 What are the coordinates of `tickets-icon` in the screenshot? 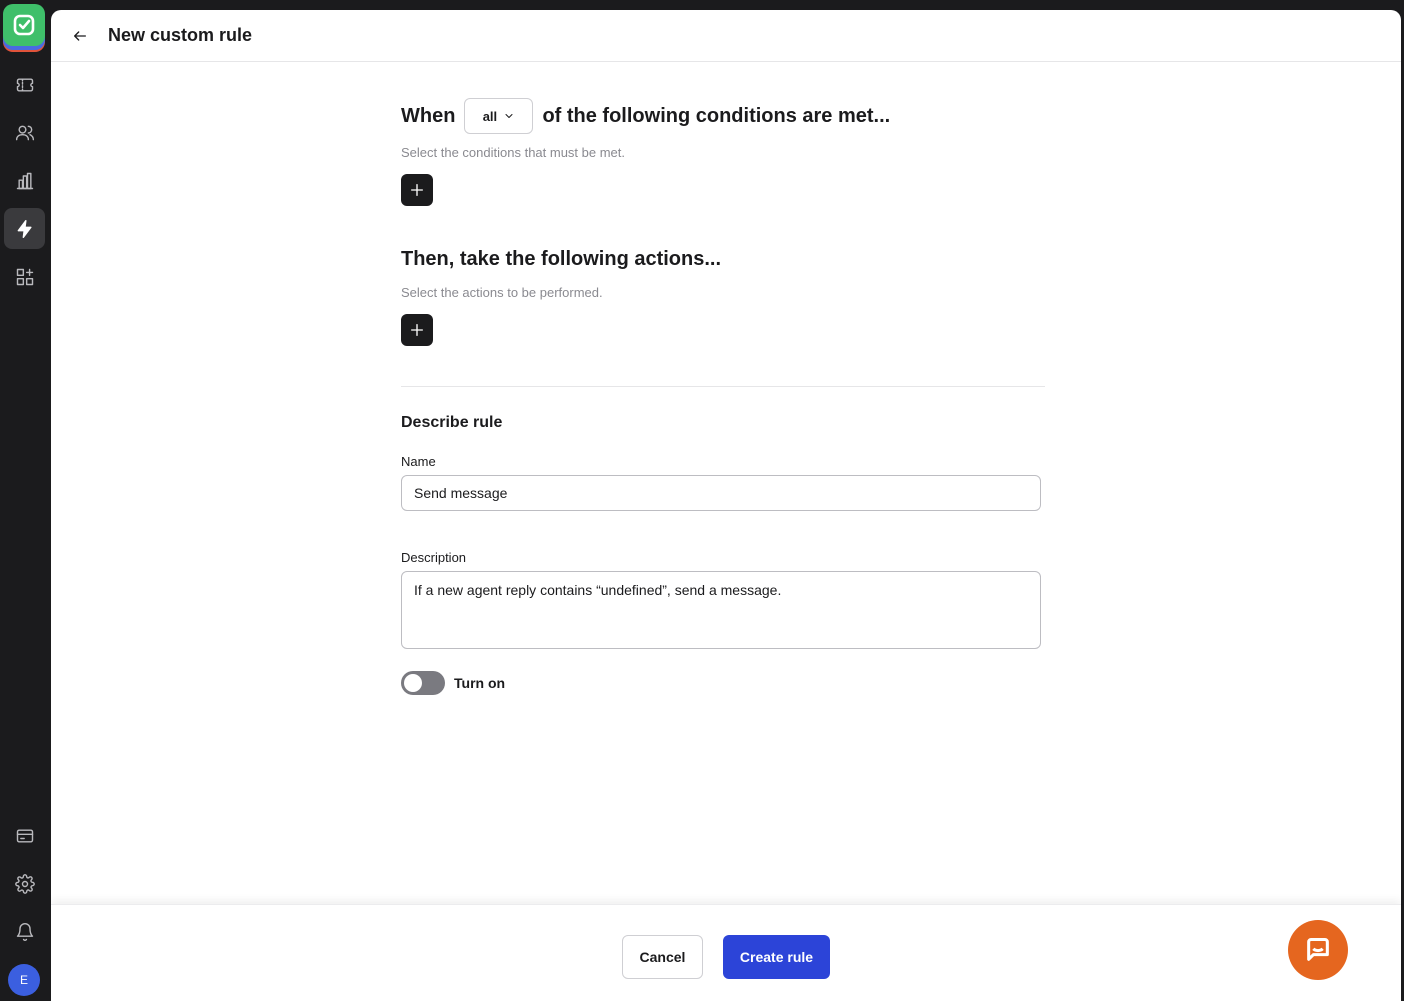 It's located at (24, 84).